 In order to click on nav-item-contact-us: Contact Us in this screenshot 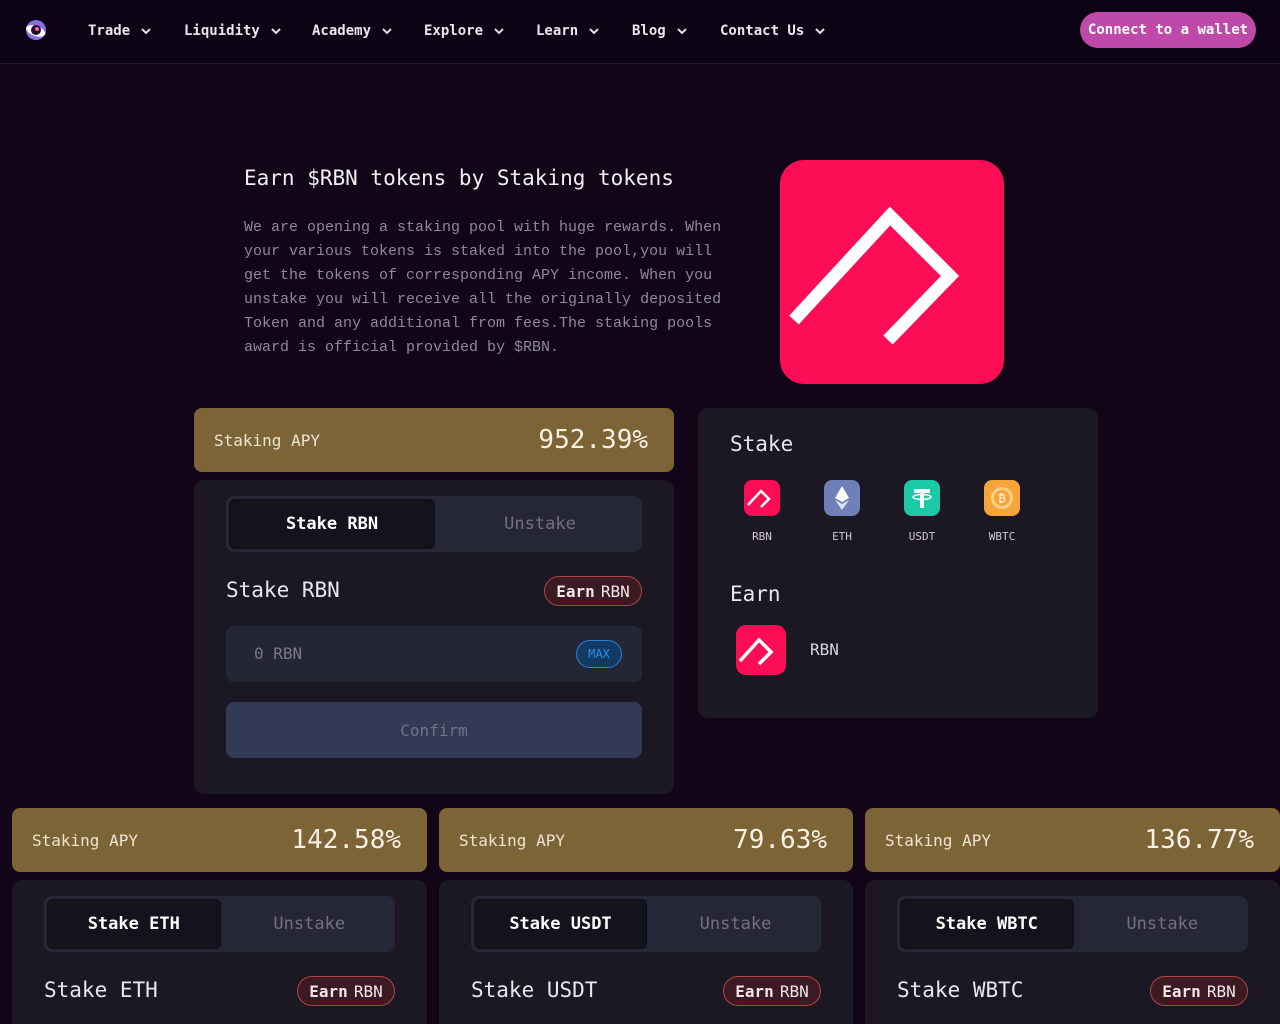, I will do `click(773, 31)`.